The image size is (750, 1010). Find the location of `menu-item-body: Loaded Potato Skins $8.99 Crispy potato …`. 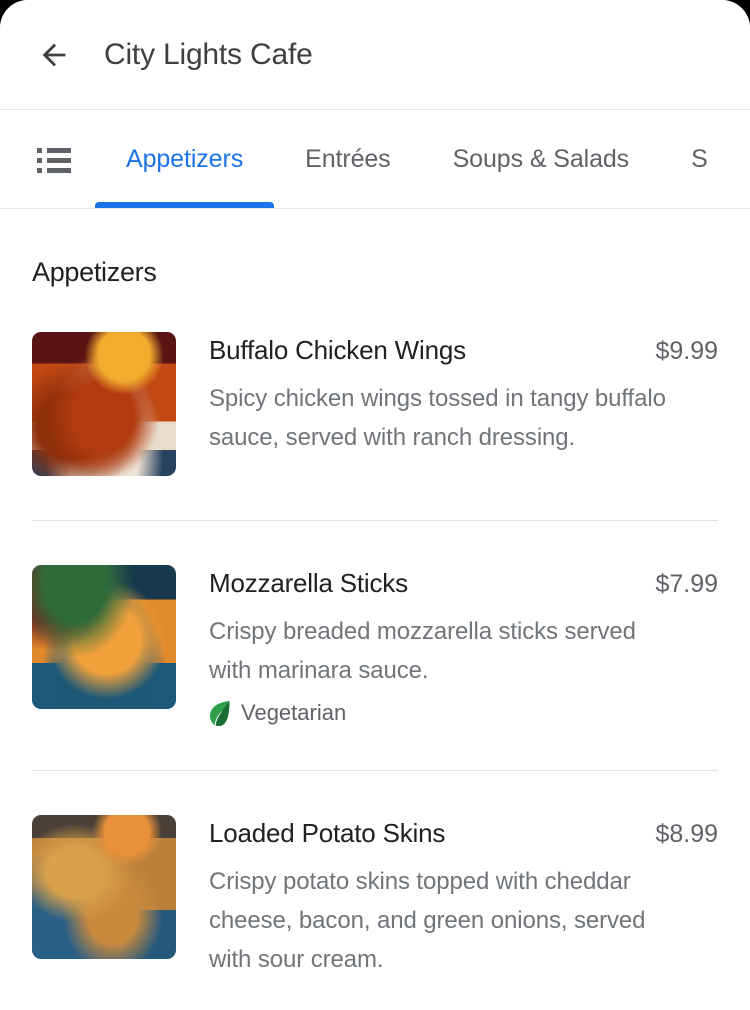

menu-item-body: Loaded Potato Skins $8.99 Crispy potato … is located at coordinates (463, 897).